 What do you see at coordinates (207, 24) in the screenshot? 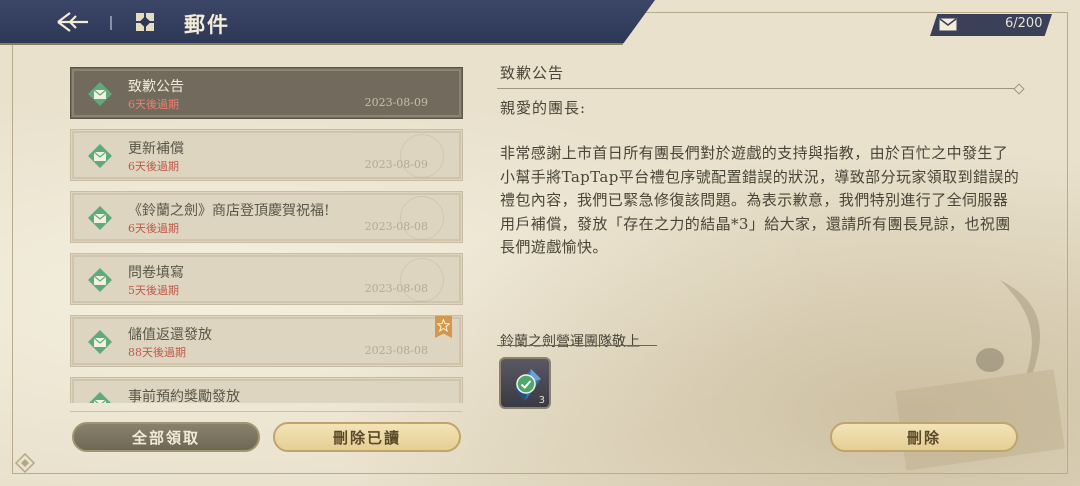
I see `page-title: 郵件` at bounding box center [207, 24].